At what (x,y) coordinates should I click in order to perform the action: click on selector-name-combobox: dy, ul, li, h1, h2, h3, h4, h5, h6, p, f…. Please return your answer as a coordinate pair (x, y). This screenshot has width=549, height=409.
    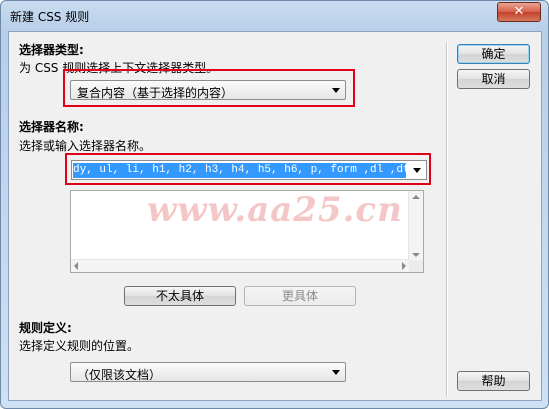
    Looking at the image, I should click on (249, 170).